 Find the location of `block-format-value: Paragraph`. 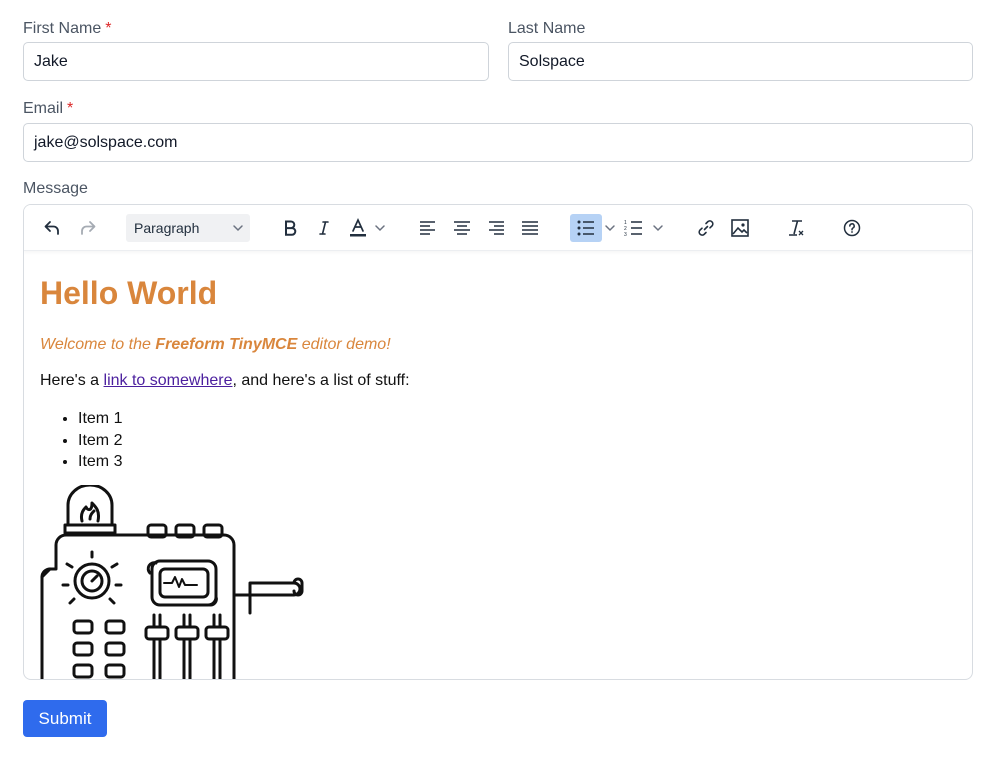

block-format-value: Paragraph is located at coordinates (167, 228).